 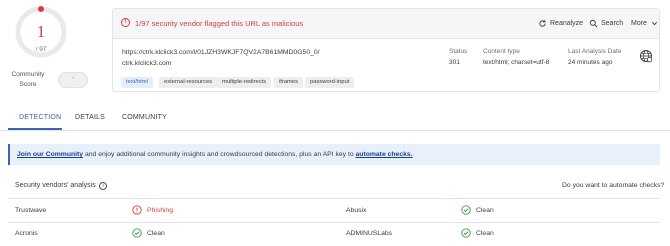 What do you see at coordinates (55, 185) in the screenshot?
I see `vendors-analysis-title: Security vendors' analysis` at bounding box center [55, 185].